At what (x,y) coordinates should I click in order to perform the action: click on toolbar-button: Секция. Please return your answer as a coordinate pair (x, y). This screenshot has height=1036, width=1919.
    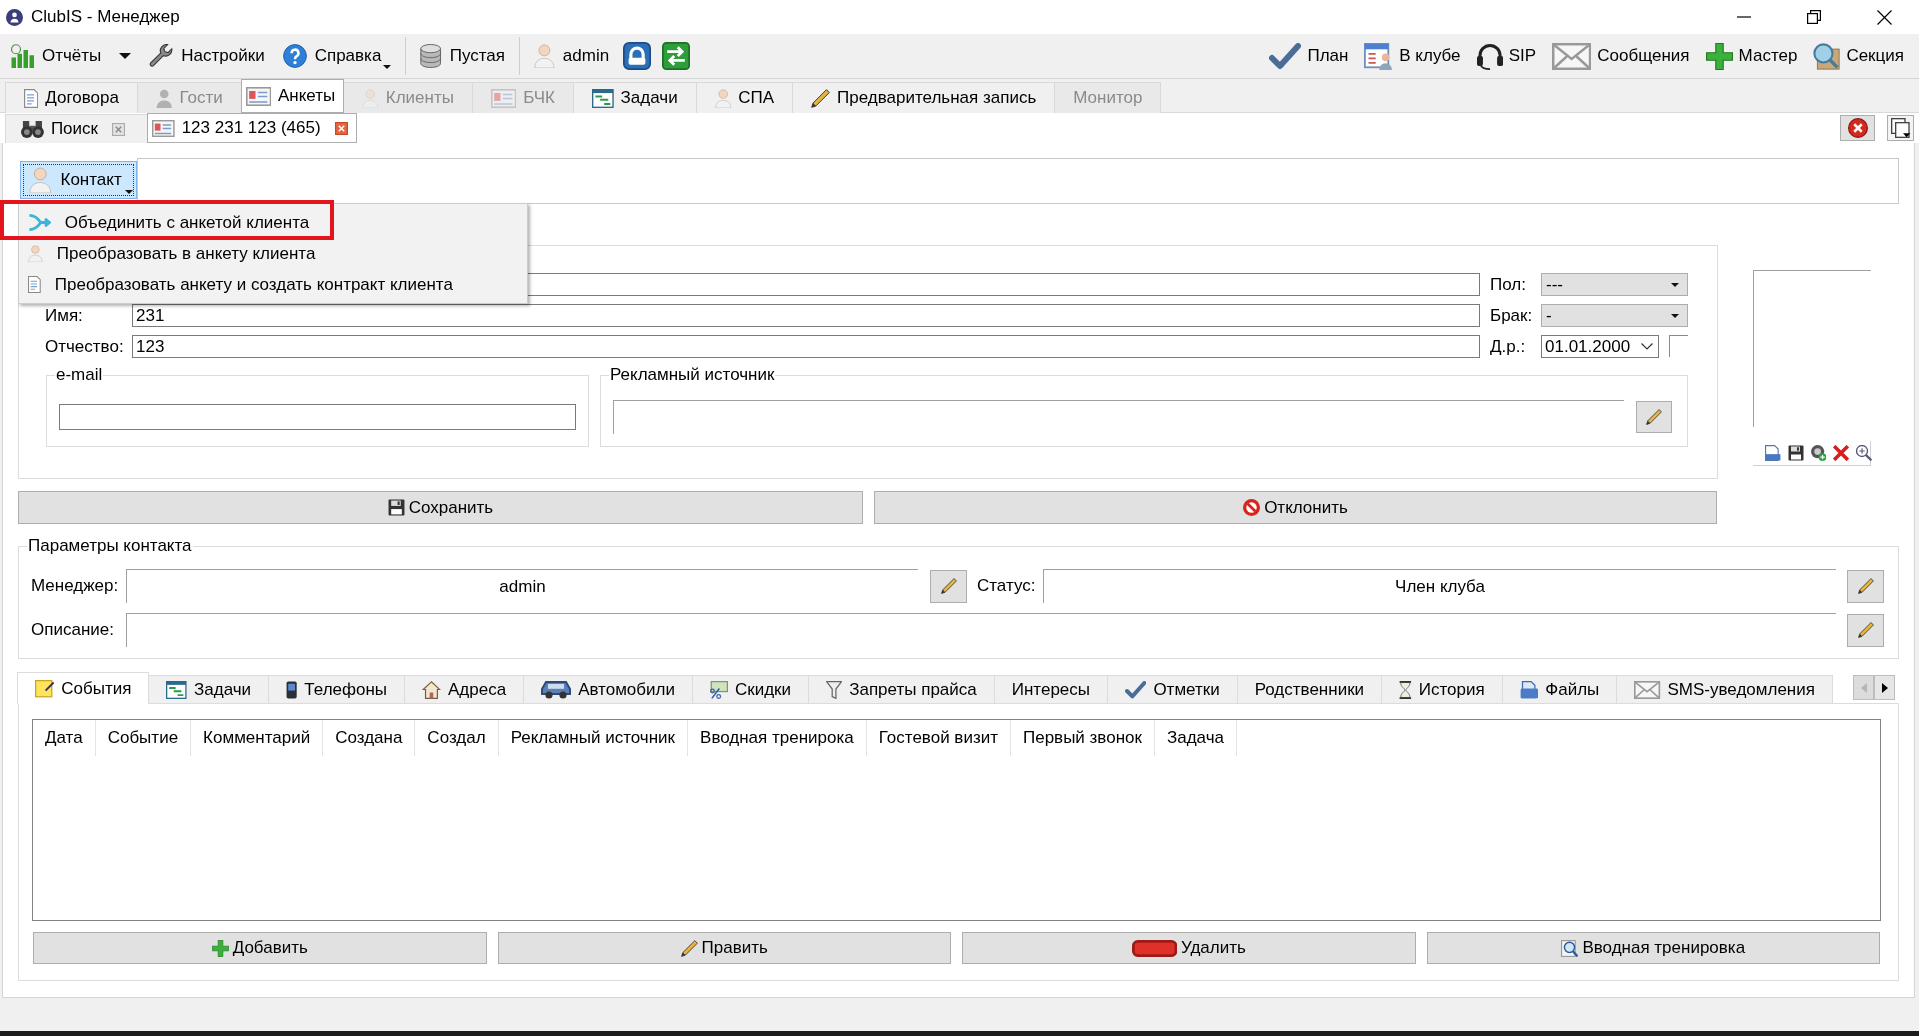
    Looking at the image, I should click on (1858, 56).